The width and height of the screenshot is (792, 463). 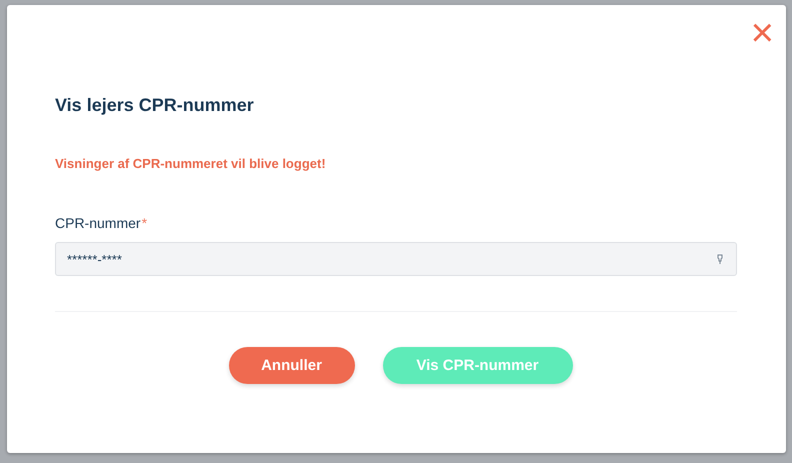 What do you see at coordinates (762, 33) in the screenshot?
I see `close-icon: ×` at bounding box center [762, 33].